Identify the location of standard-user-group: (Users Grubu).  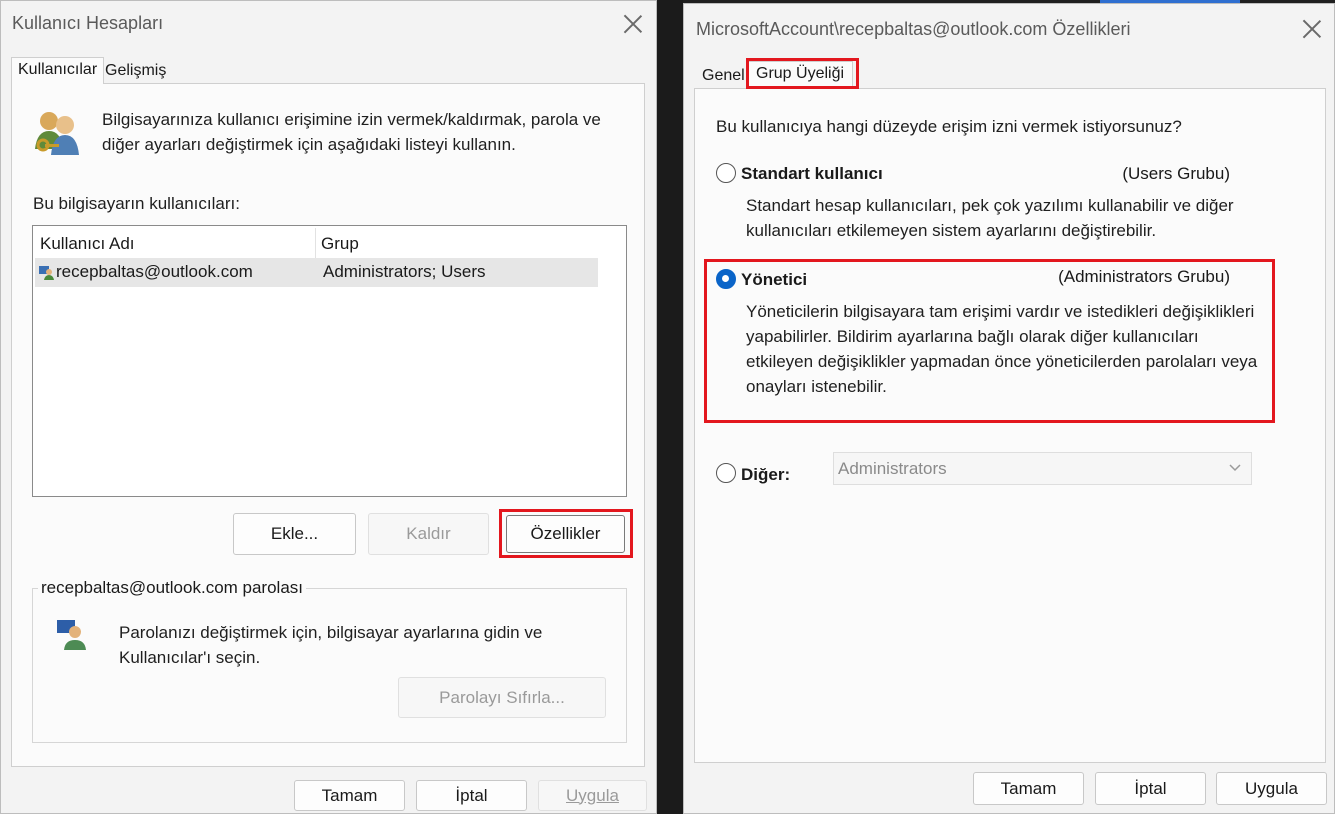
(1176, 173).